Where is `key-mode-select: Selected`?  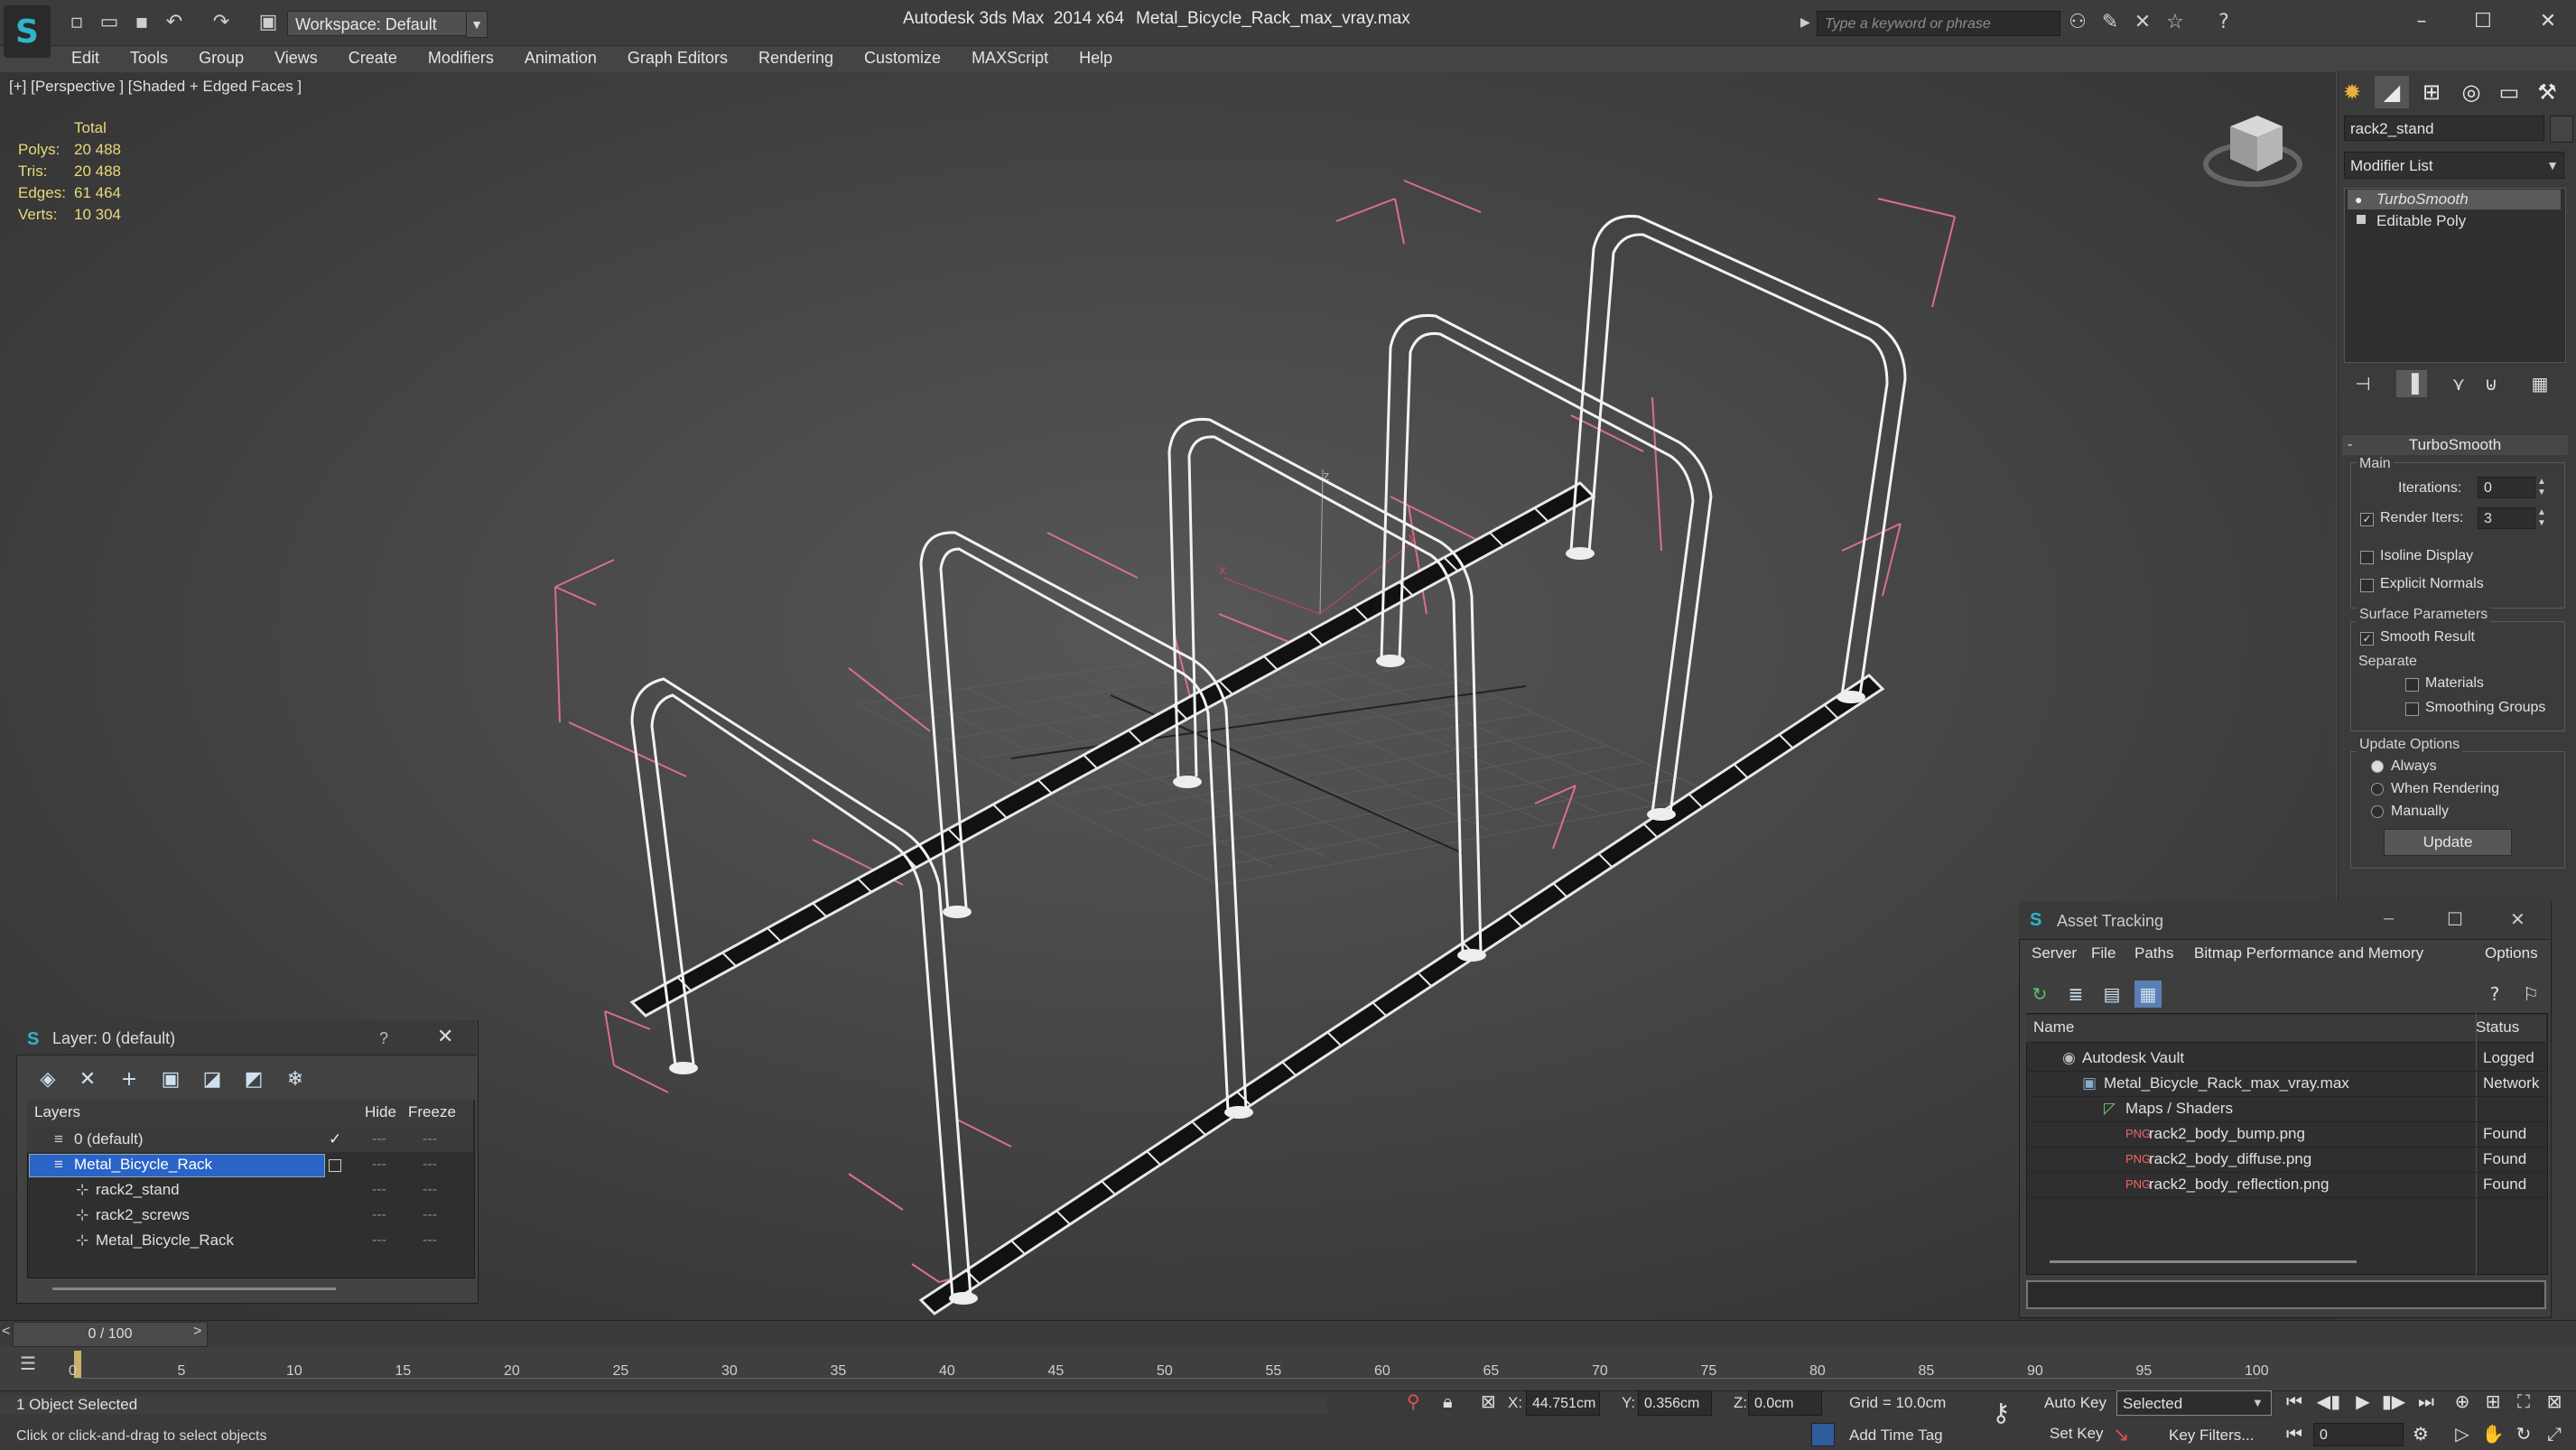 key-mode-select: Selected is located at coordinates (2194, 1403).